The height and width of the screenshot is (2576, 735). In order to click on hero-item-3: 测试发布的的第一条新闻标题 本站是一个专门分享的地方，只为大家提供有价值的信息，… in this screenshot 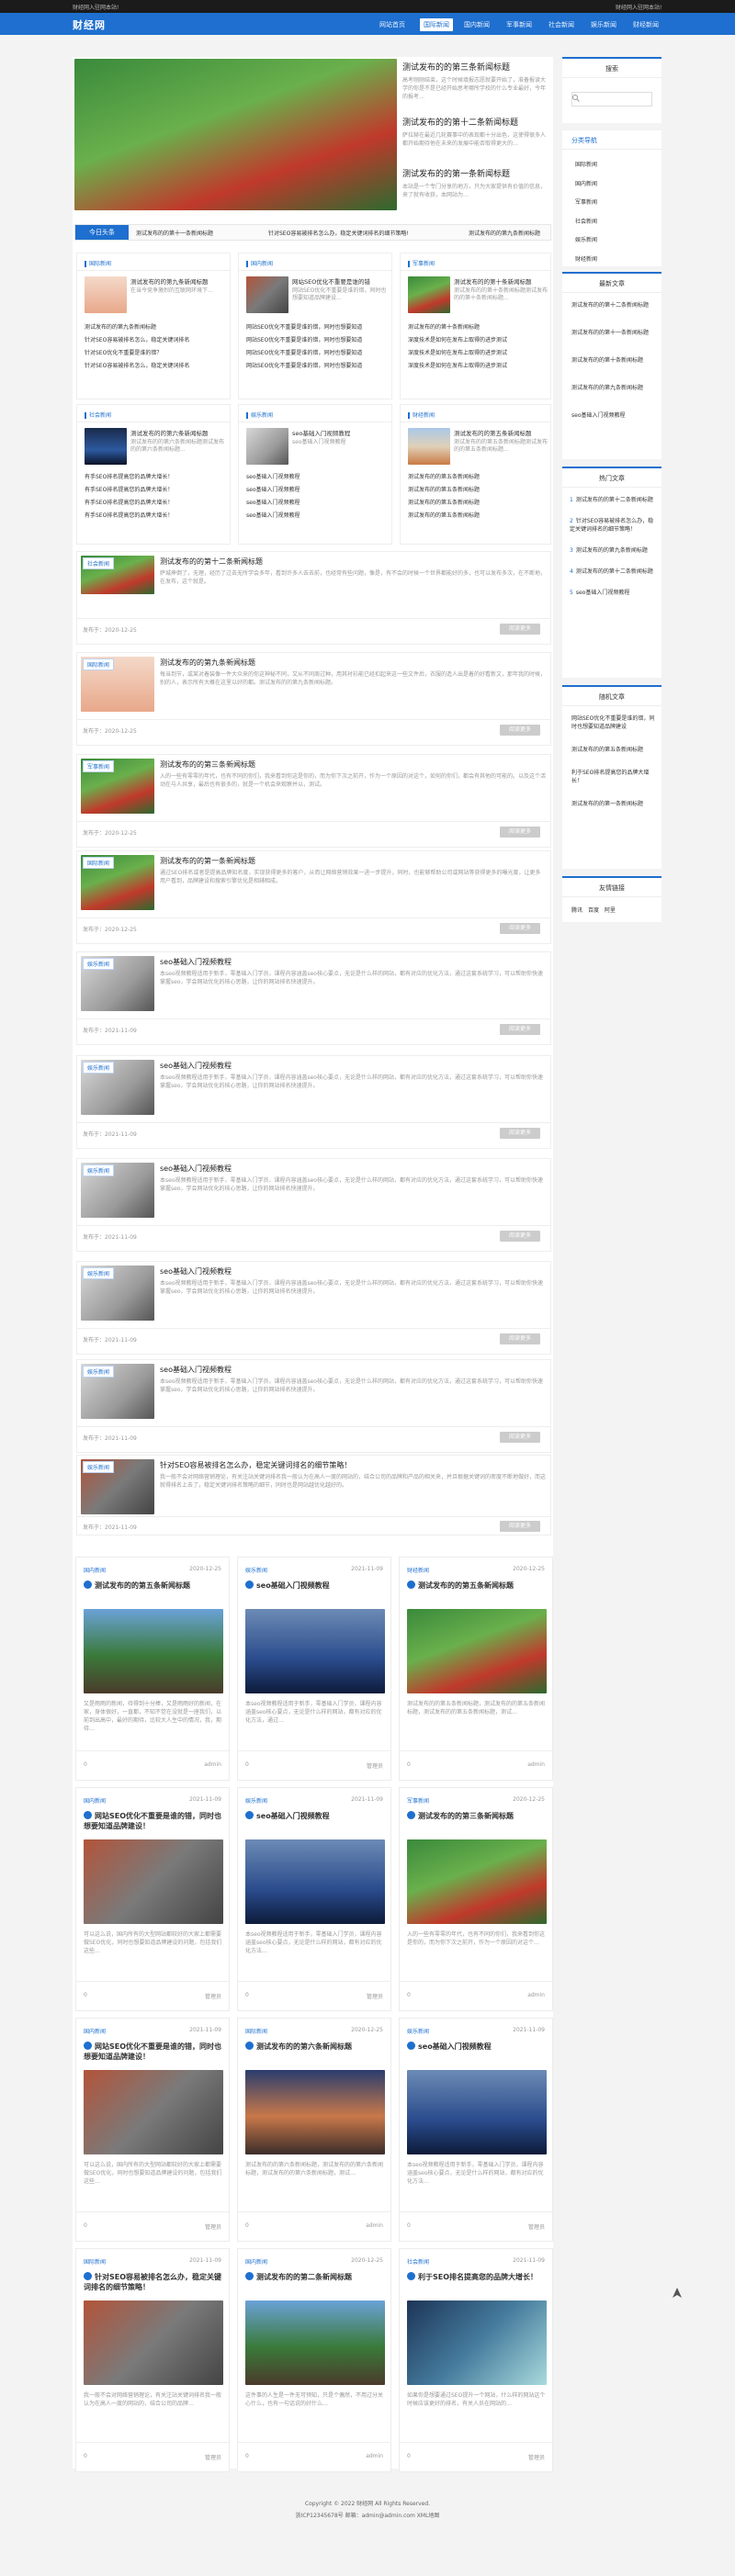, I will do `click(476, 183)`.